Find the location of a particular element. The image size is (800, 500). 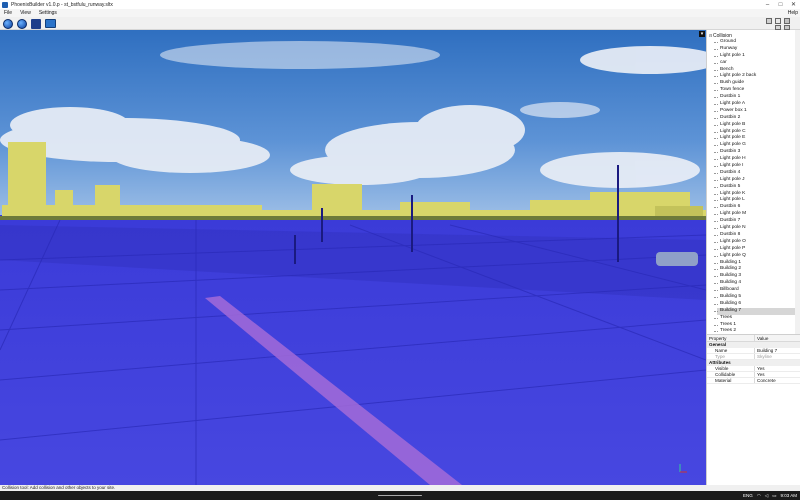

property-name: Type is located at coordinates (731, 356).